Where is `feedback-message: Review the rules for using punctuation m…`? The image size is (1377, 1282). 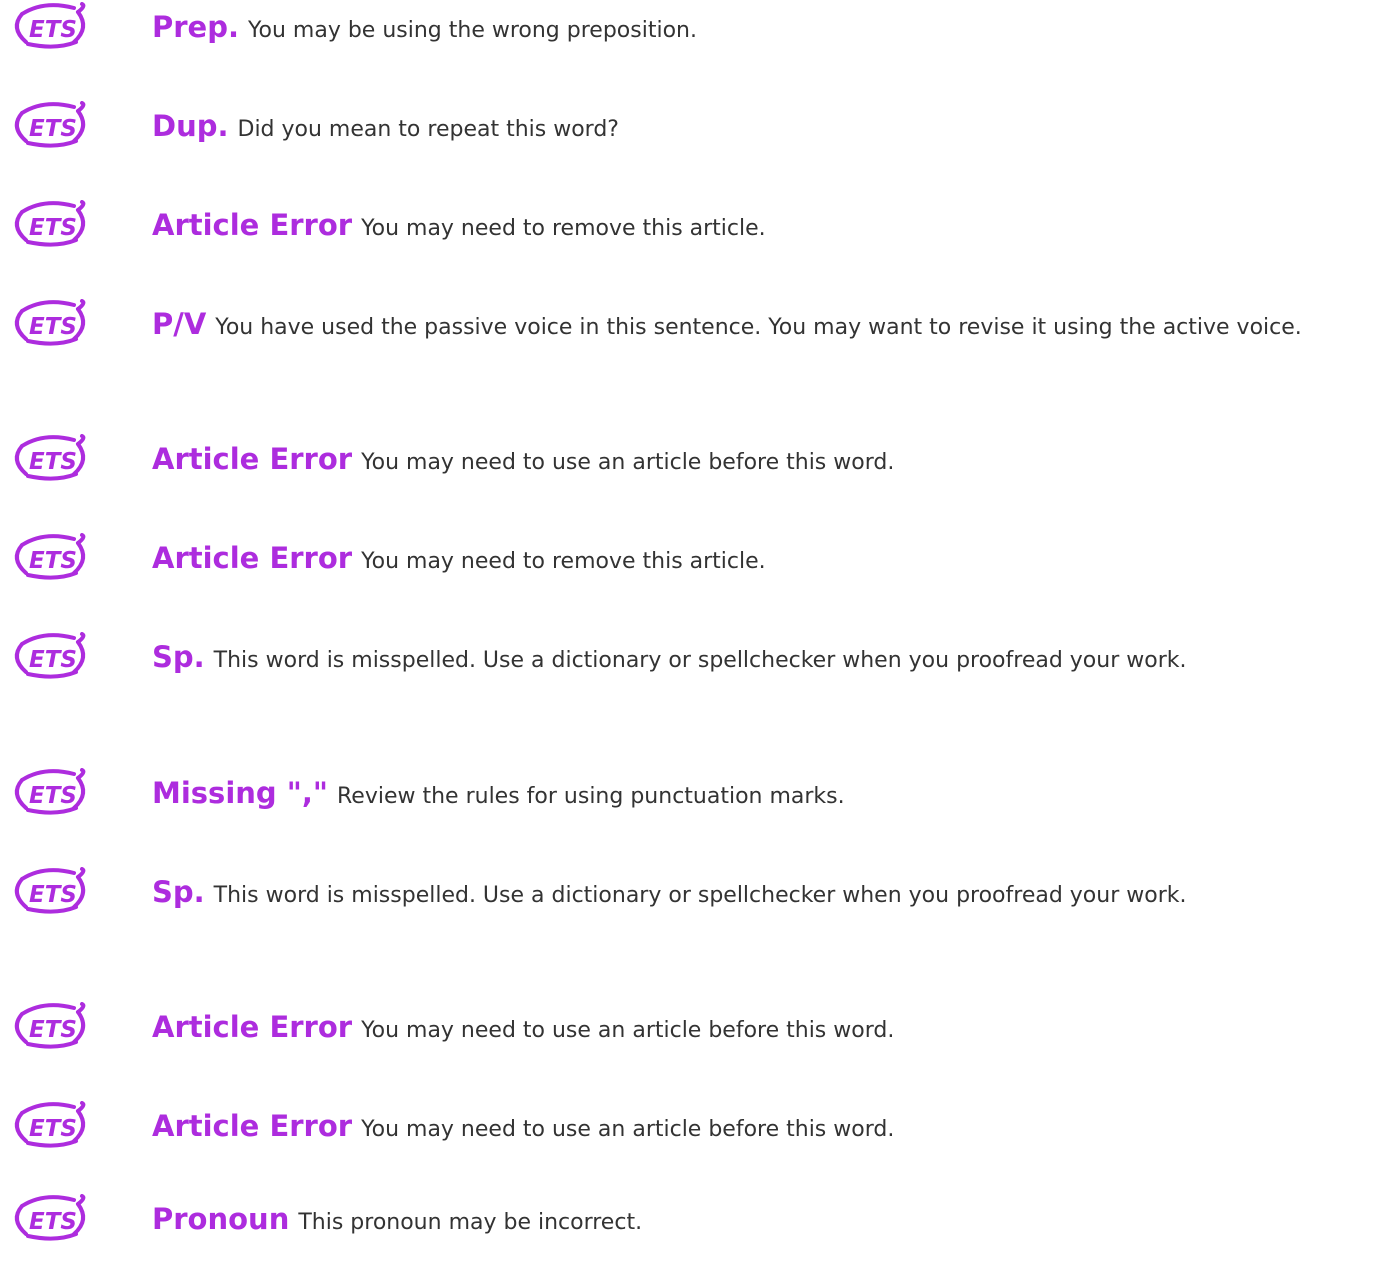
feedback-message: Review the rules for using punctuation m… is located at coordinates (591, 796).